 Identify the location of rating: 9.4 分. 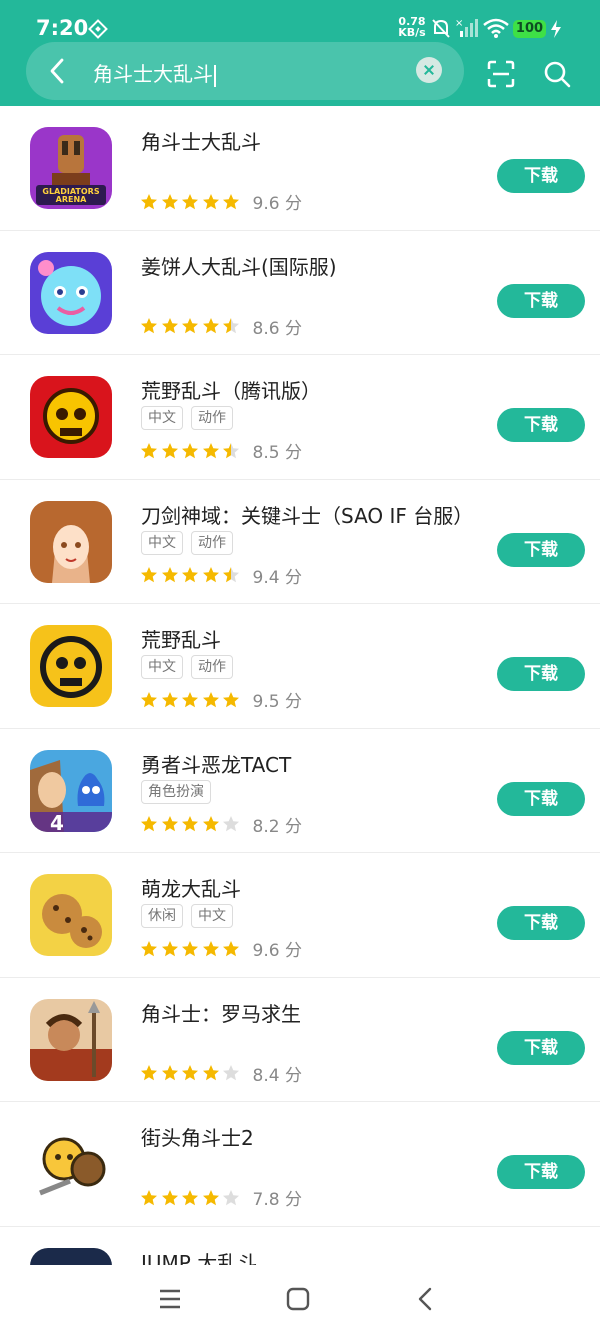
(221, 575).